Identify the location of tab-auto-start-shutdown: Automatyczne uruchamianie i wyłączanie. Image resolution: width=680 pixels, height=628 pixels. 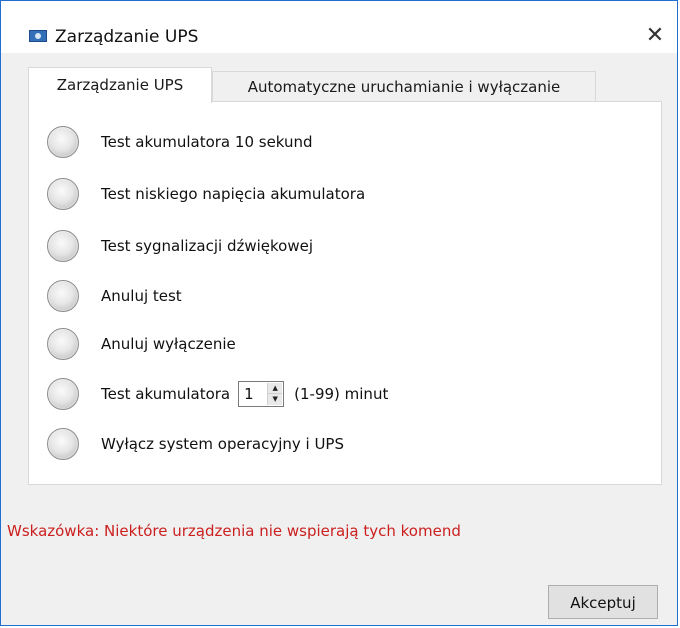
(404, 86).